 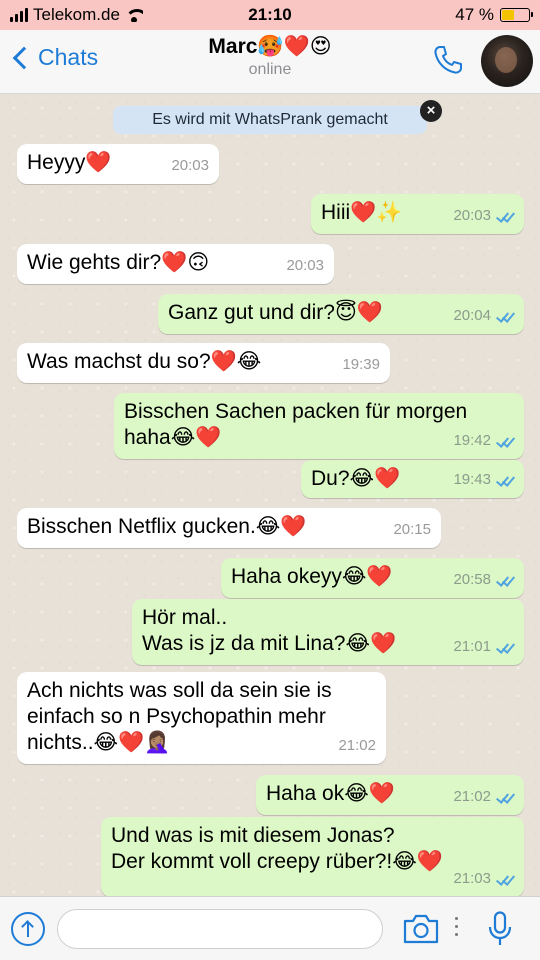 I want to click on whatsprank-banner: Es wird mit WhatsPrank gemacht, so click(x=270, y=120).